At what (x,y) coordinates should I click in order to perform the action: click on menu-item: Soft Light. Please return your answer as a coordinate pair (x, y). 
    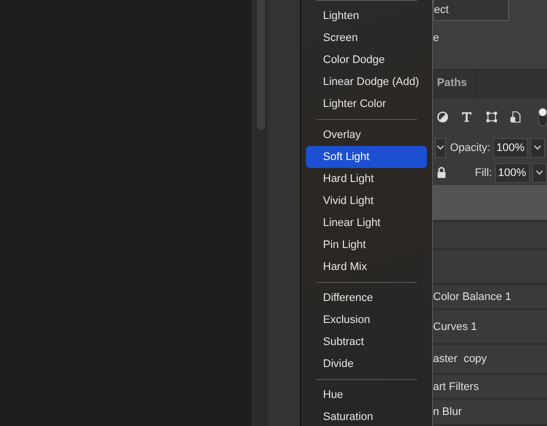
    Looking at the image, I should click on (366, 157).